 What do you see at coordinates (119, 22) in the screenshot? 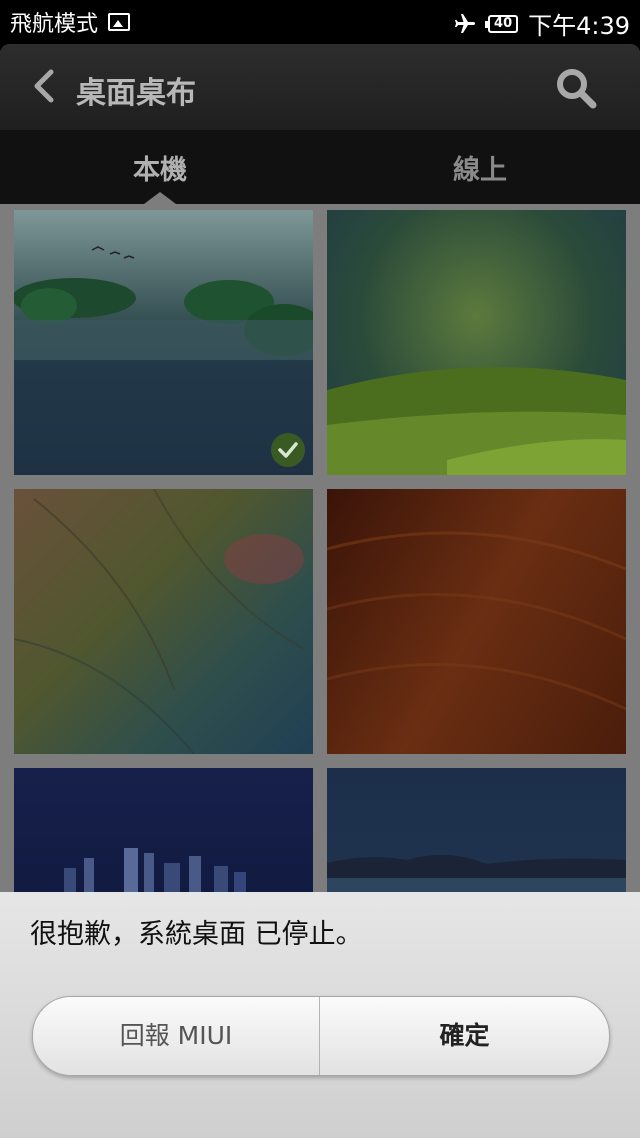
I see `image-icon` at bounding box center [119, 22].